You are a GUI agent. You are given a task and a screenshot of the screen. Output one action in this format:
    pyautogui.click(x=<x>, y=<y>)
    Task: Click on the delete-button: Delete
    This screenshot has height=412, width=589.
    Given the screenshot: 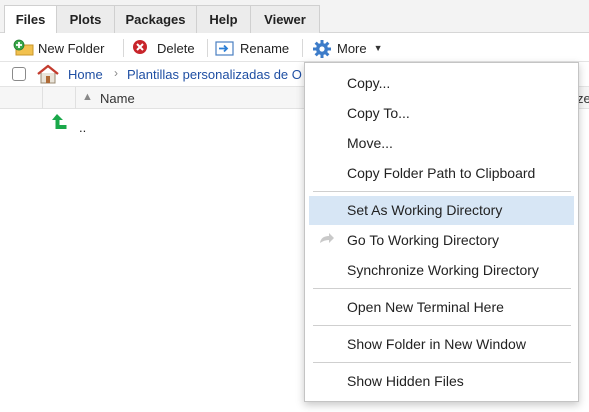 What is the action you would take?
    pyautogui.click(x=163, y=48)
    